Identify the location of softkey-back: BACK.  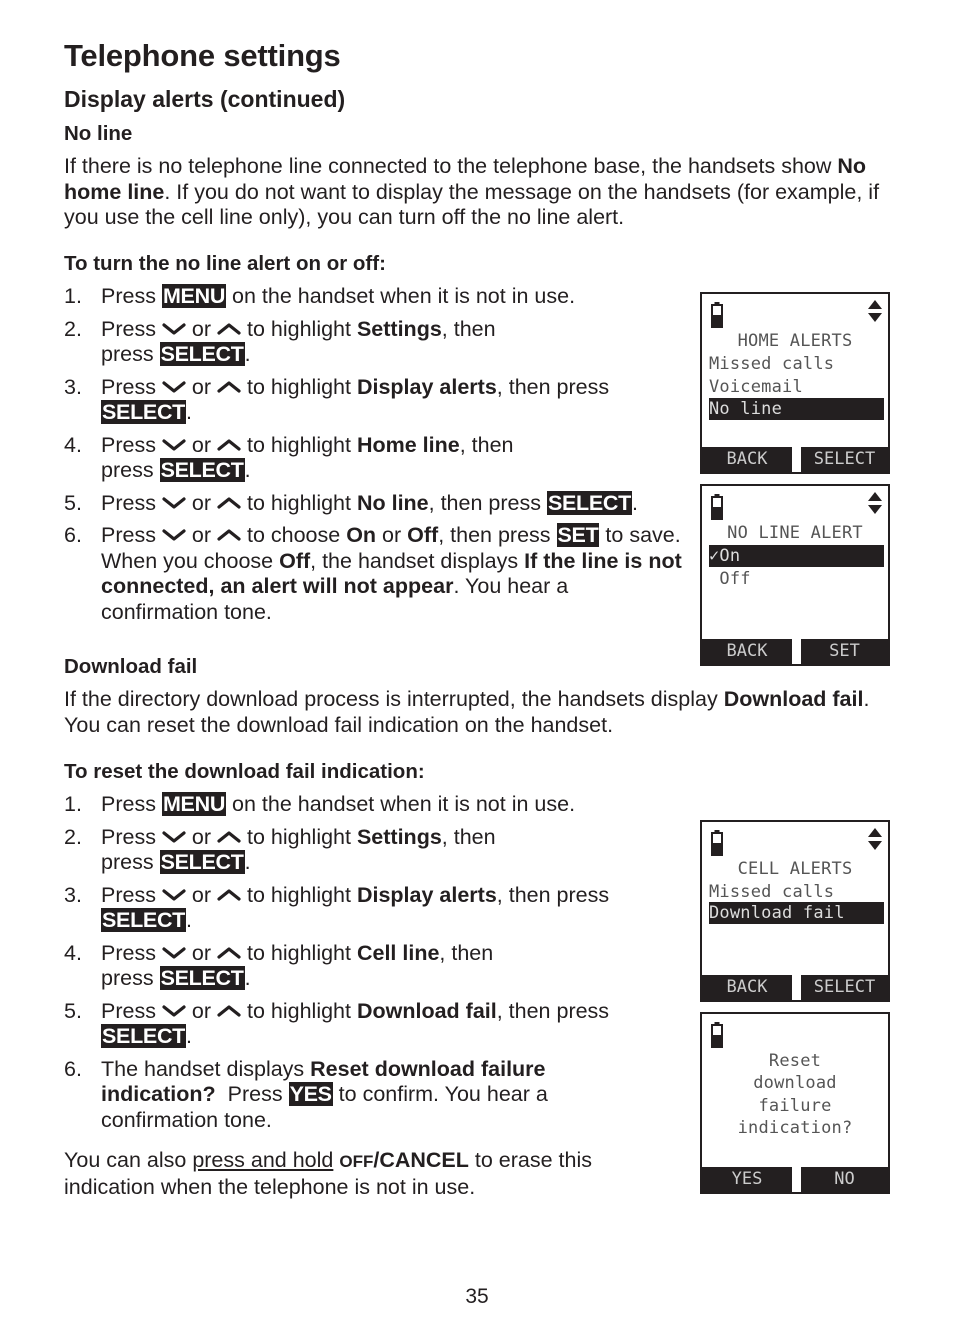
(747, 987).